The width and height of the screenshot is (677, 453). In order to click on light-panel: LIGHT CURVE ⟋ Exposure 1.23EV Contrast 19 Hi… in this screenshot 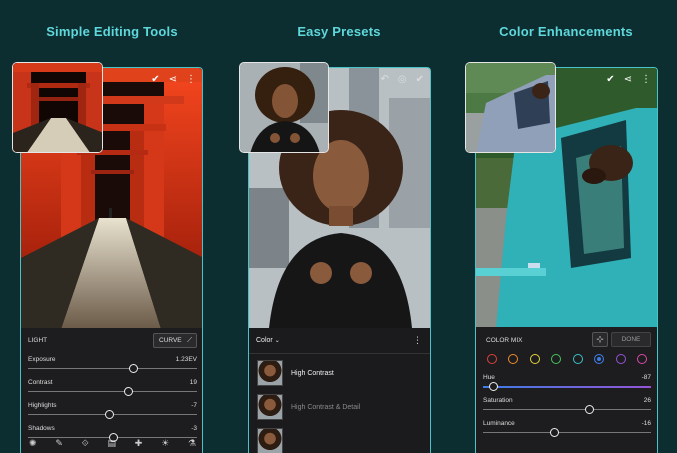, I will do `click(111, 390)`.